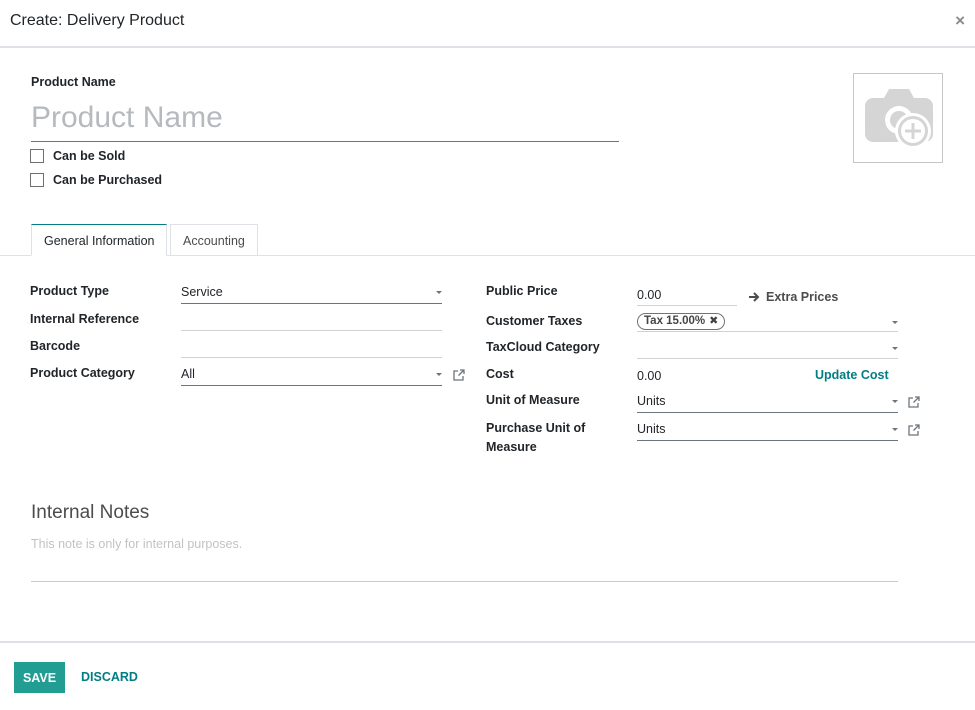 This screenshot has width=975, height=710. What do you see at coordinates (487, 675) in the screenshot?
I see `modal-footer: SAVE DISCARD` at bounding box center [487, 675].